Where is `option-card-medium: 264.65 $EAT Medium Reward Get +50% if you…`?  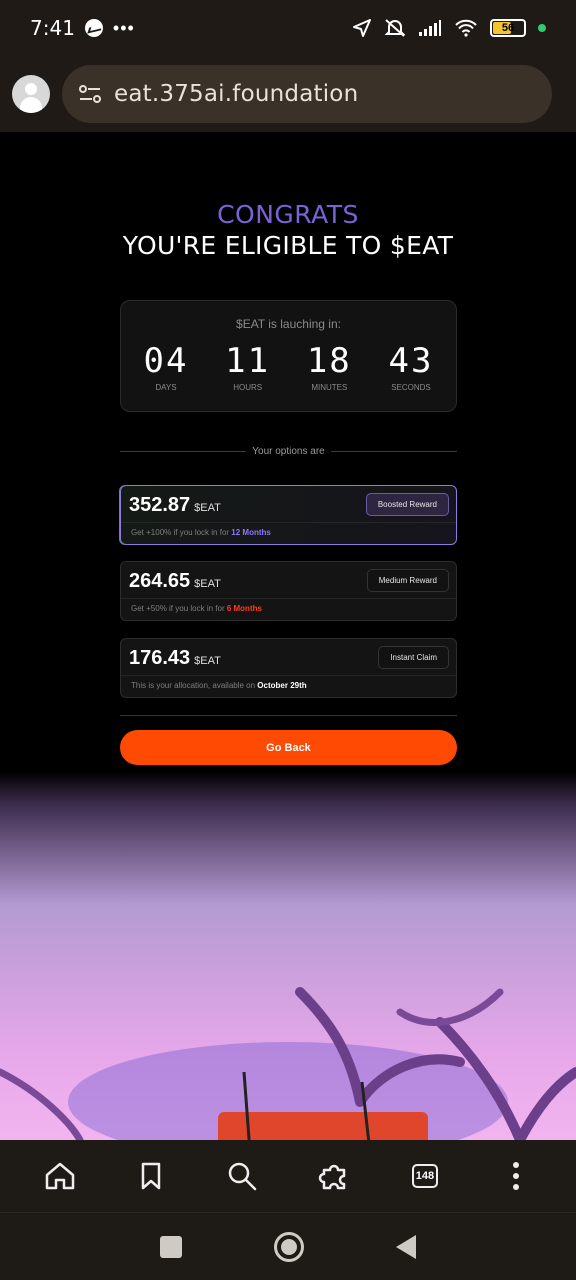 option-card-medium: 264.65 $EAT Medium Reward Get +50% if you… is located at coordinates (288, 591).